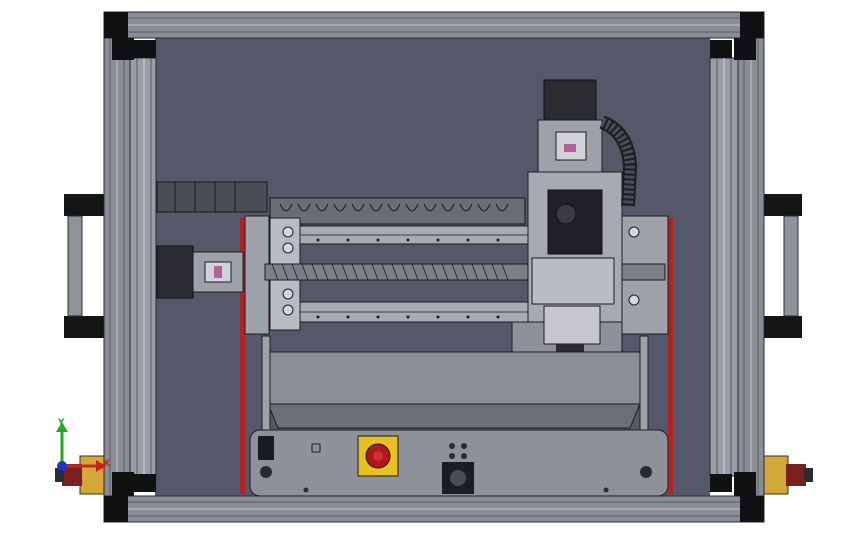  I want to click on power-connector-right-icon, so click(787, 475).